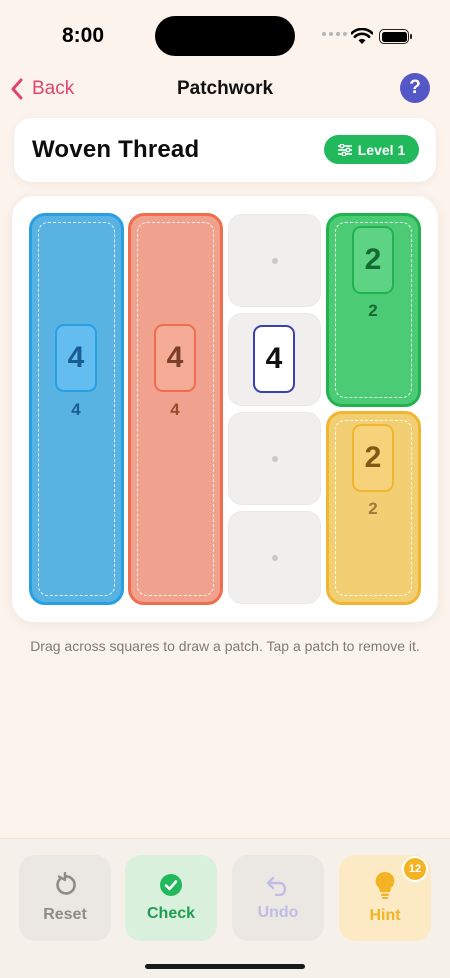  Describe the element at coordinates (385, 915) in the screenshot. I see `hint-label: Hint` at that location.